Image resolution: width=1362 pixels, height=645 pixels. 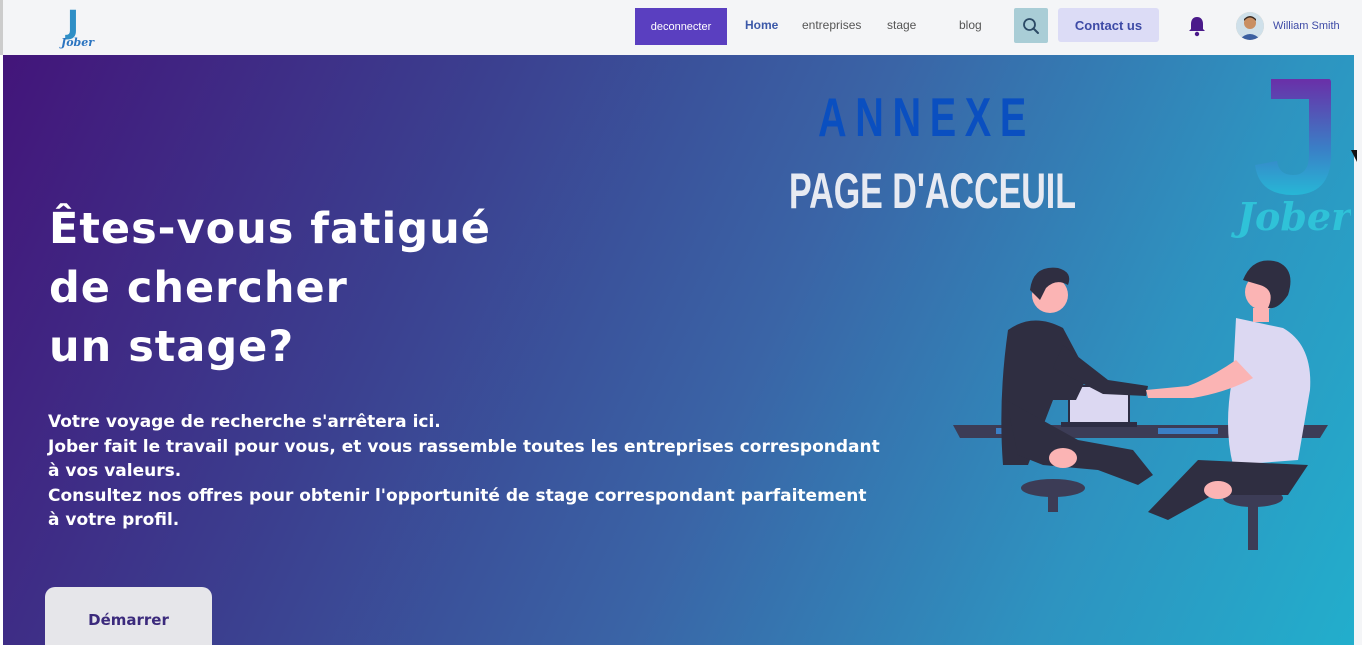 I want to click on logo-j-glyph: J, so click(x=73, y=22).